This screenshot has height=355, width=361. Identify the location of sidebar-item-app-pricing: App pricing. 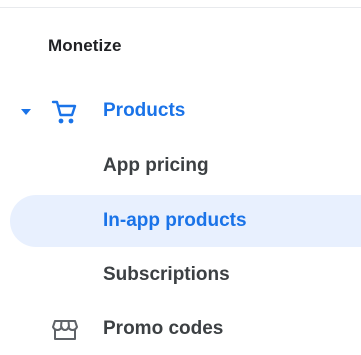
(180, 166).